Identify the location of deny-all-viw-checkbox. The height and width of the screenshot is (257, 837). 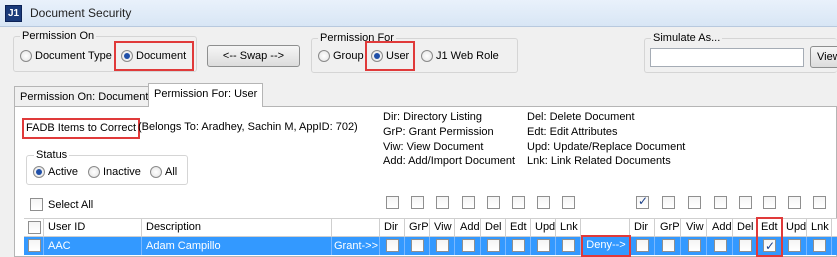
(694, 202).